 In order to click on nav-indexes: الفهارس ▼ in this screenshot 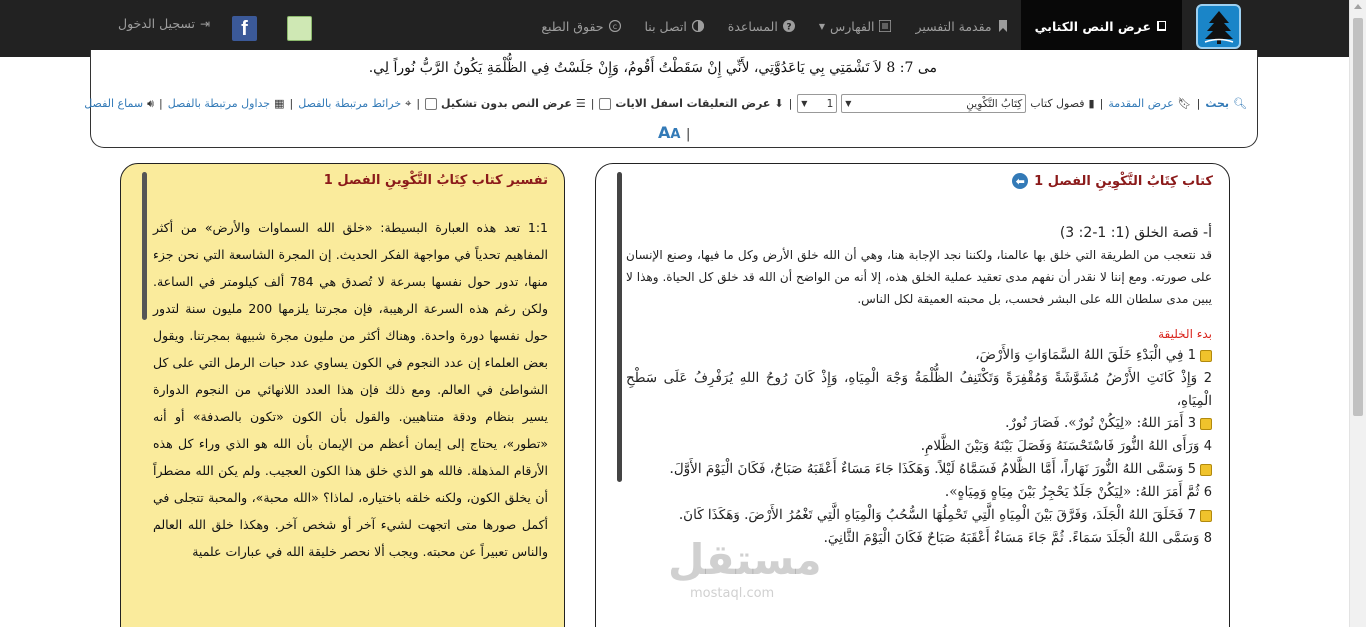, I will do `click(855, 26)`.